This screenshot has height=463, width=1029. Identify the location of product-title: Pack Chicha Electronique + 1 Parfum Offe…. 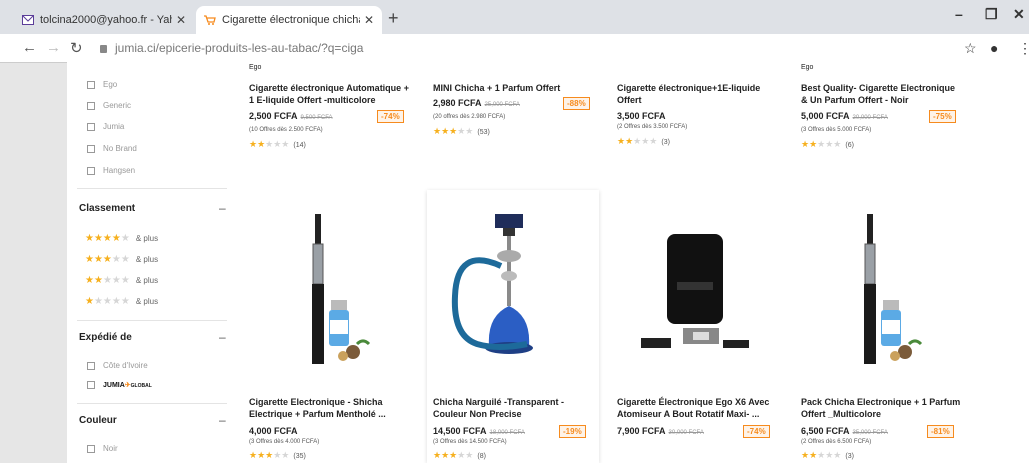
(881, 408).